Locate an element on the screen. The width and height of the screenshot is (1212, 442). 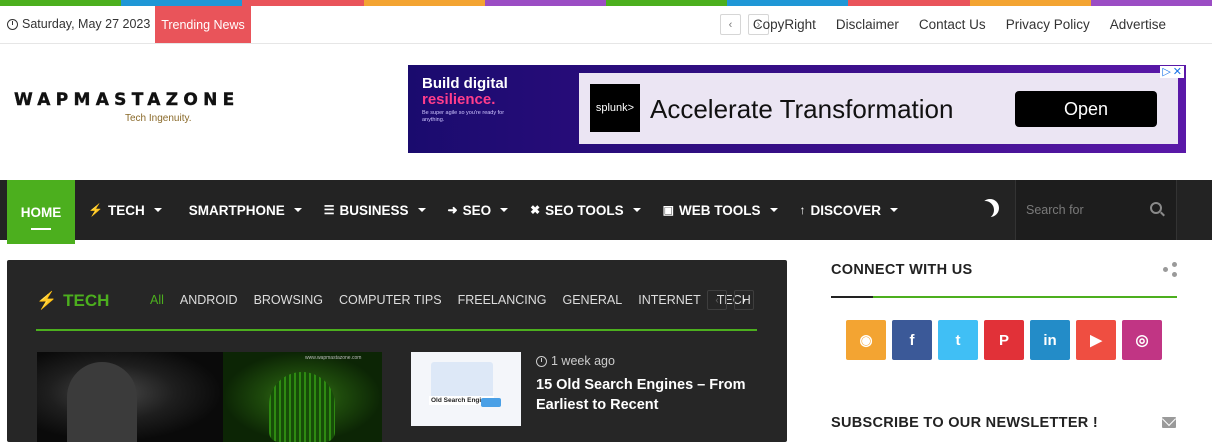
section-divider is located at coordinates (396, 330).